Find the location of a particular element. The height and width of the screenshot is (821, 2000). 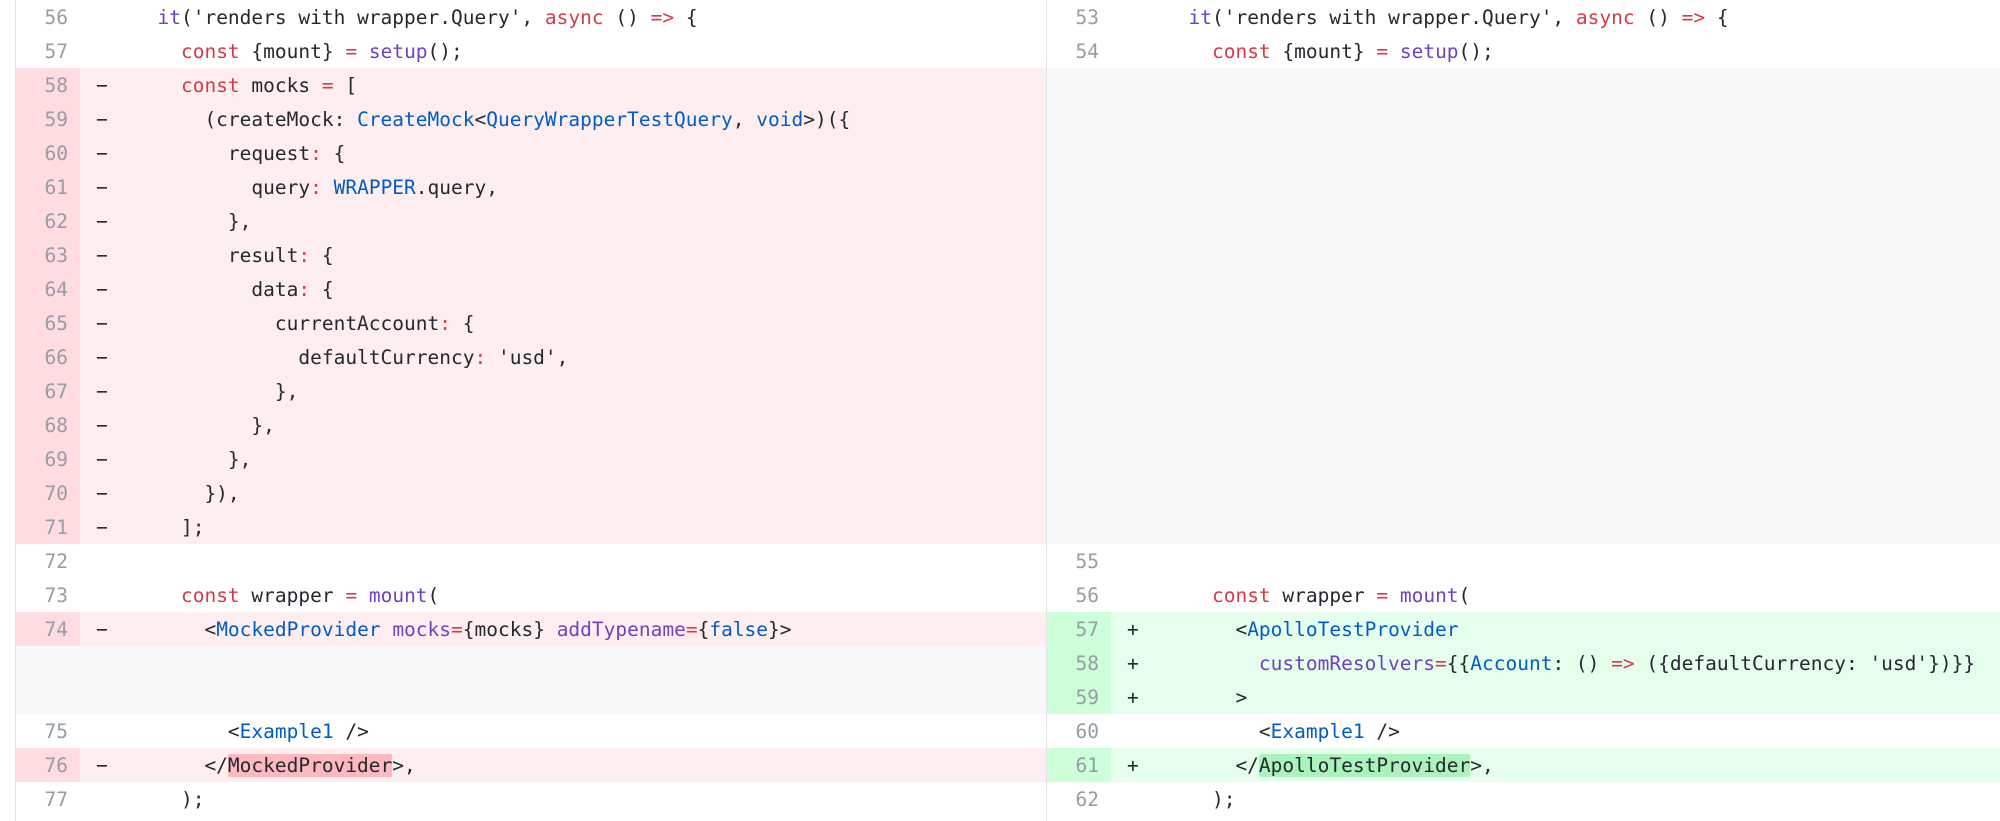

line-number: 70 is located at coordinates (48, 493).